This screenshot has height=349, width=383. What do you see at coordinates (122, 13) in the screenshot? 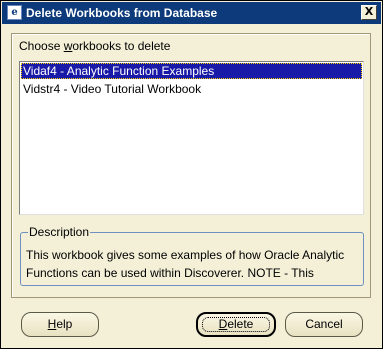
I see `window-title: Delete Workbooks from Database` at bounding box center [122, 13].